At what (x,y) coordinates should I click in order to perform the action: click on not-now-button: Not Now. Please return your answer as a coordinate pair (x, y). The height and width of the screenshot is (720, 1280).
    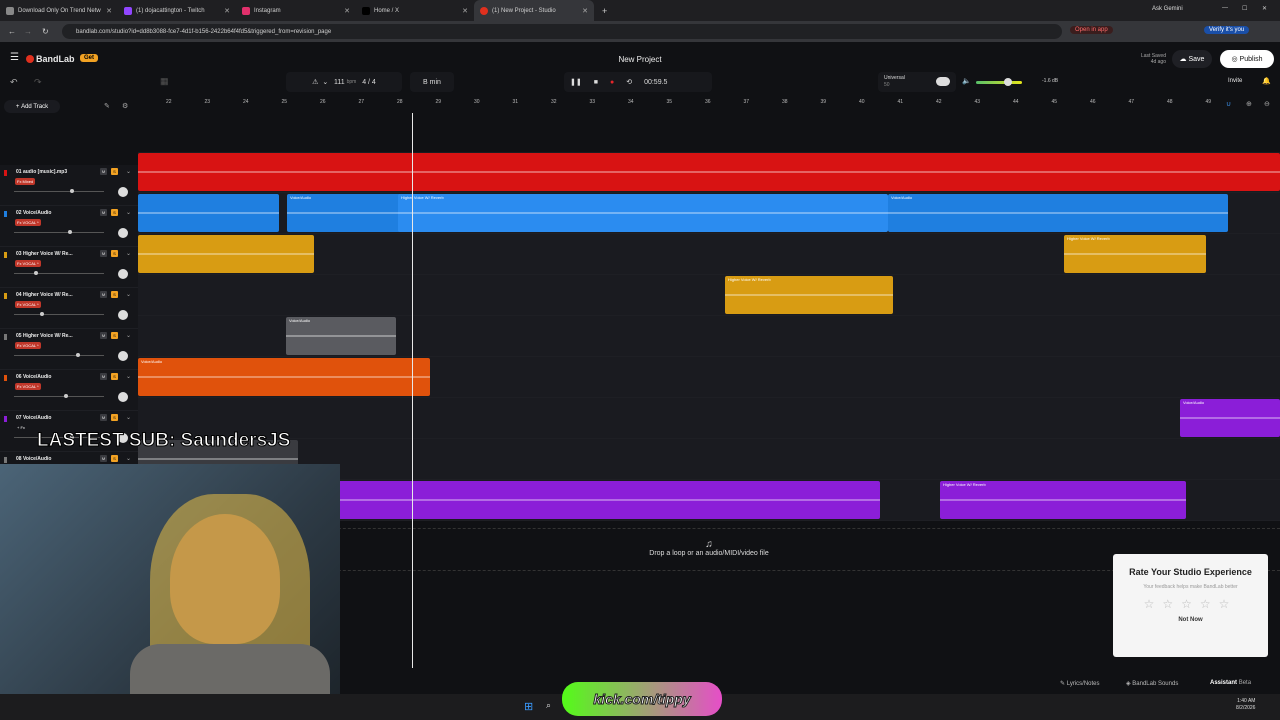
    Looking at the image, I should click on (1190, 620).